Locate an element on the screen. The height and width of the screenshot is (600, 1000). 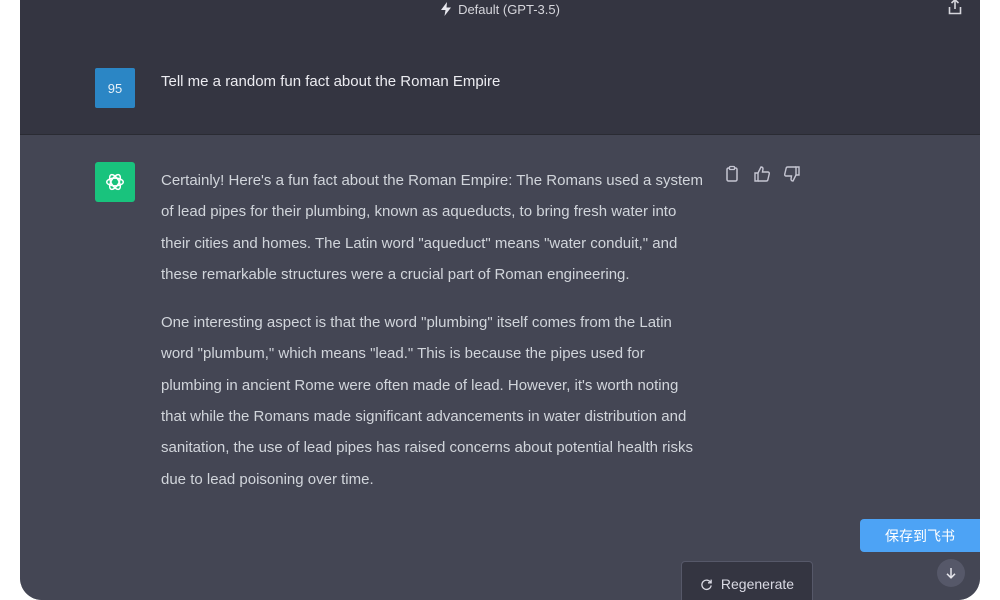
top-bar: Default (GPT-3.5) is located at coordinates (500, 18).